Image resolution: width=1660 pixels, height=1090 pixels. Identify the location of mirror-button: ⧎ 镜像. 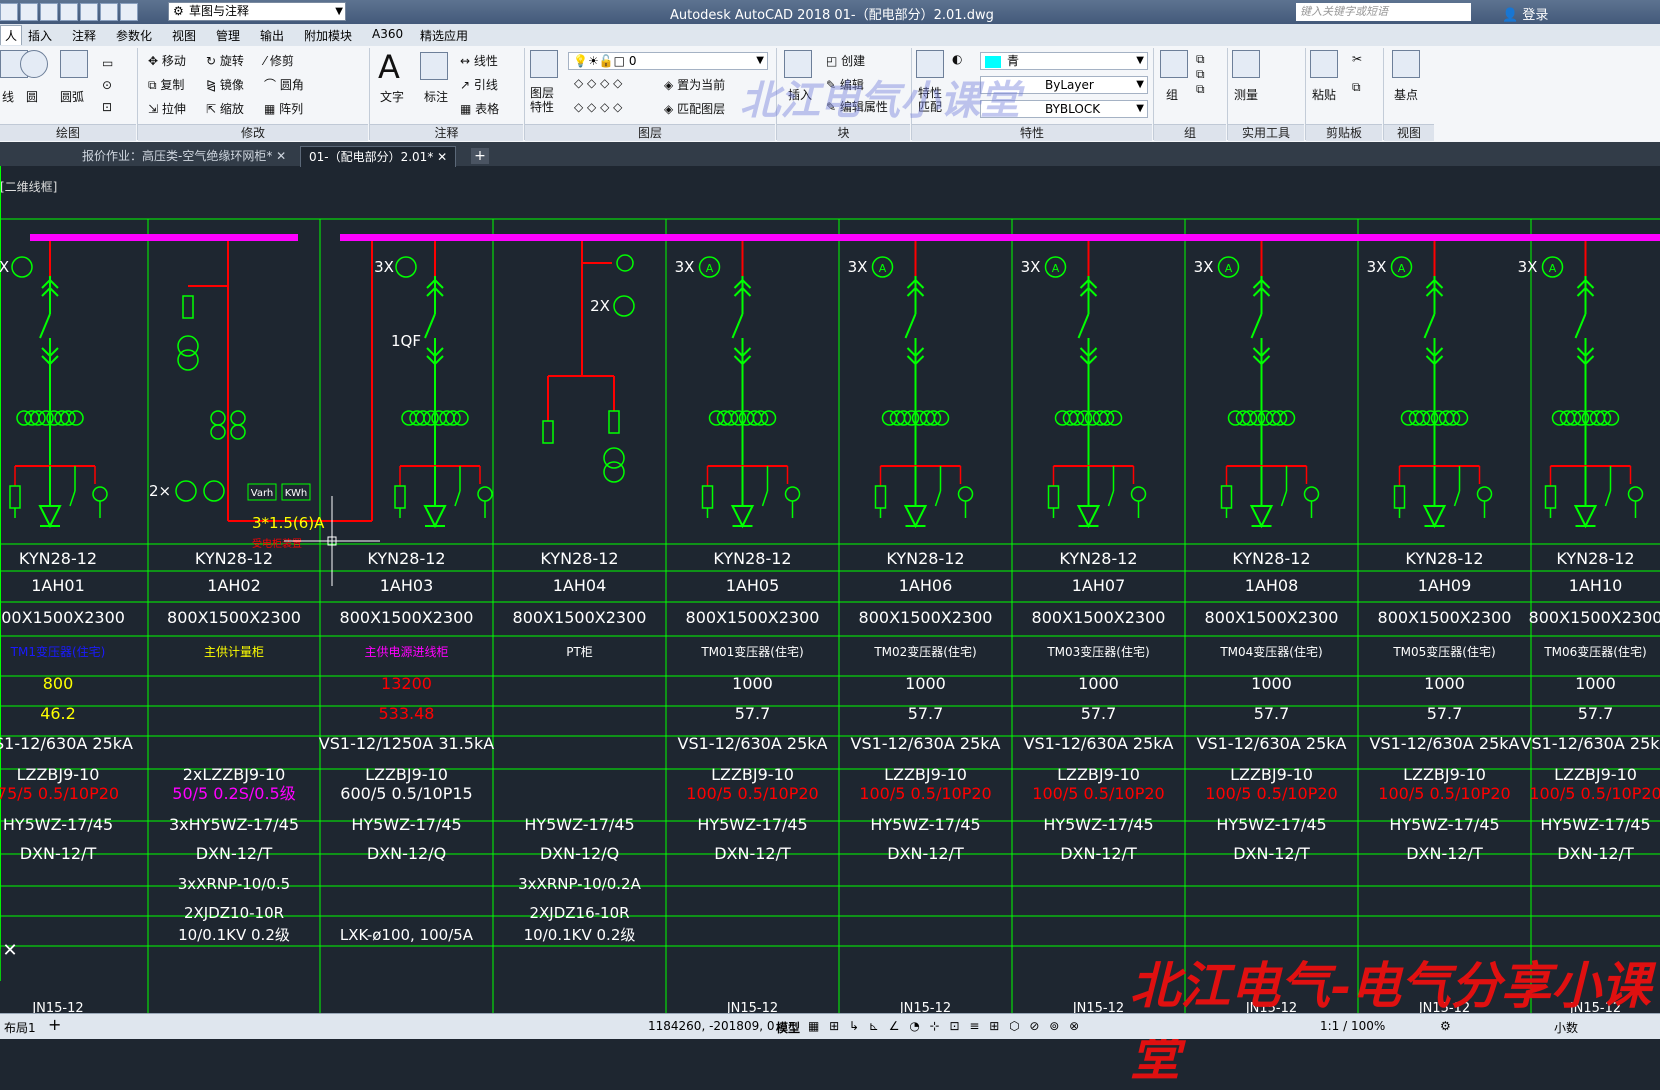
(225, 84).